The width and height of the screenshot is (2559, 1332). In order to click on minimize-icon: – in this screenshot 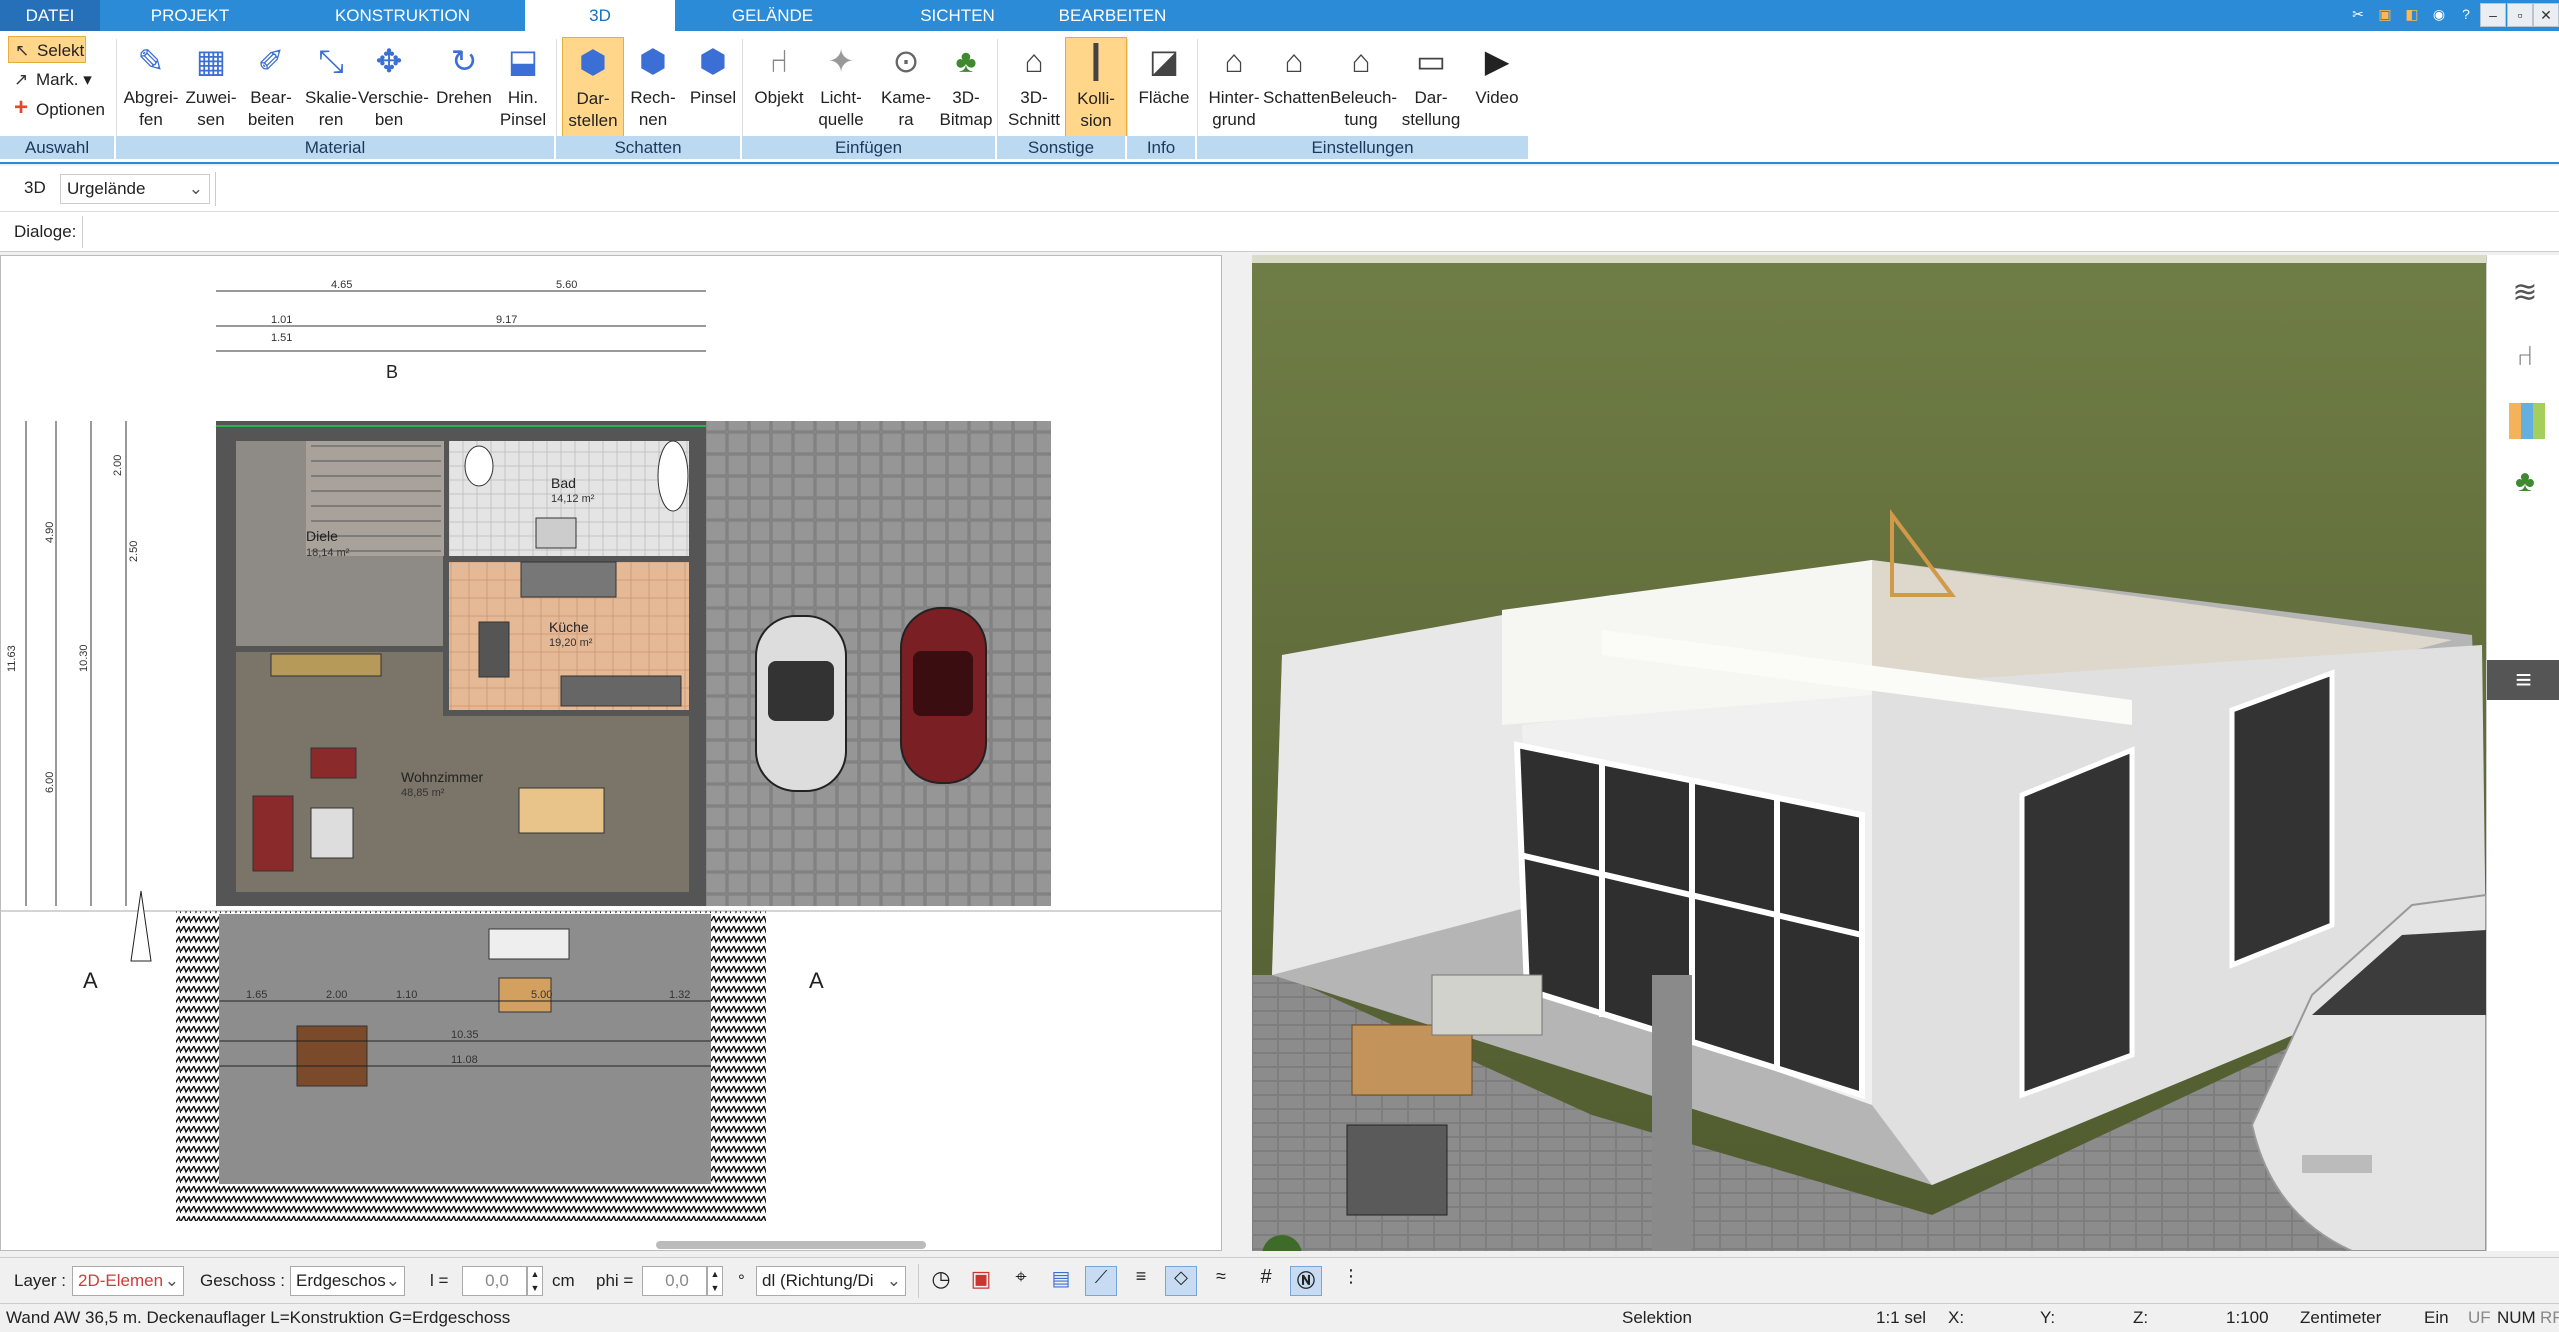, I will do `click(2493, 15)`.